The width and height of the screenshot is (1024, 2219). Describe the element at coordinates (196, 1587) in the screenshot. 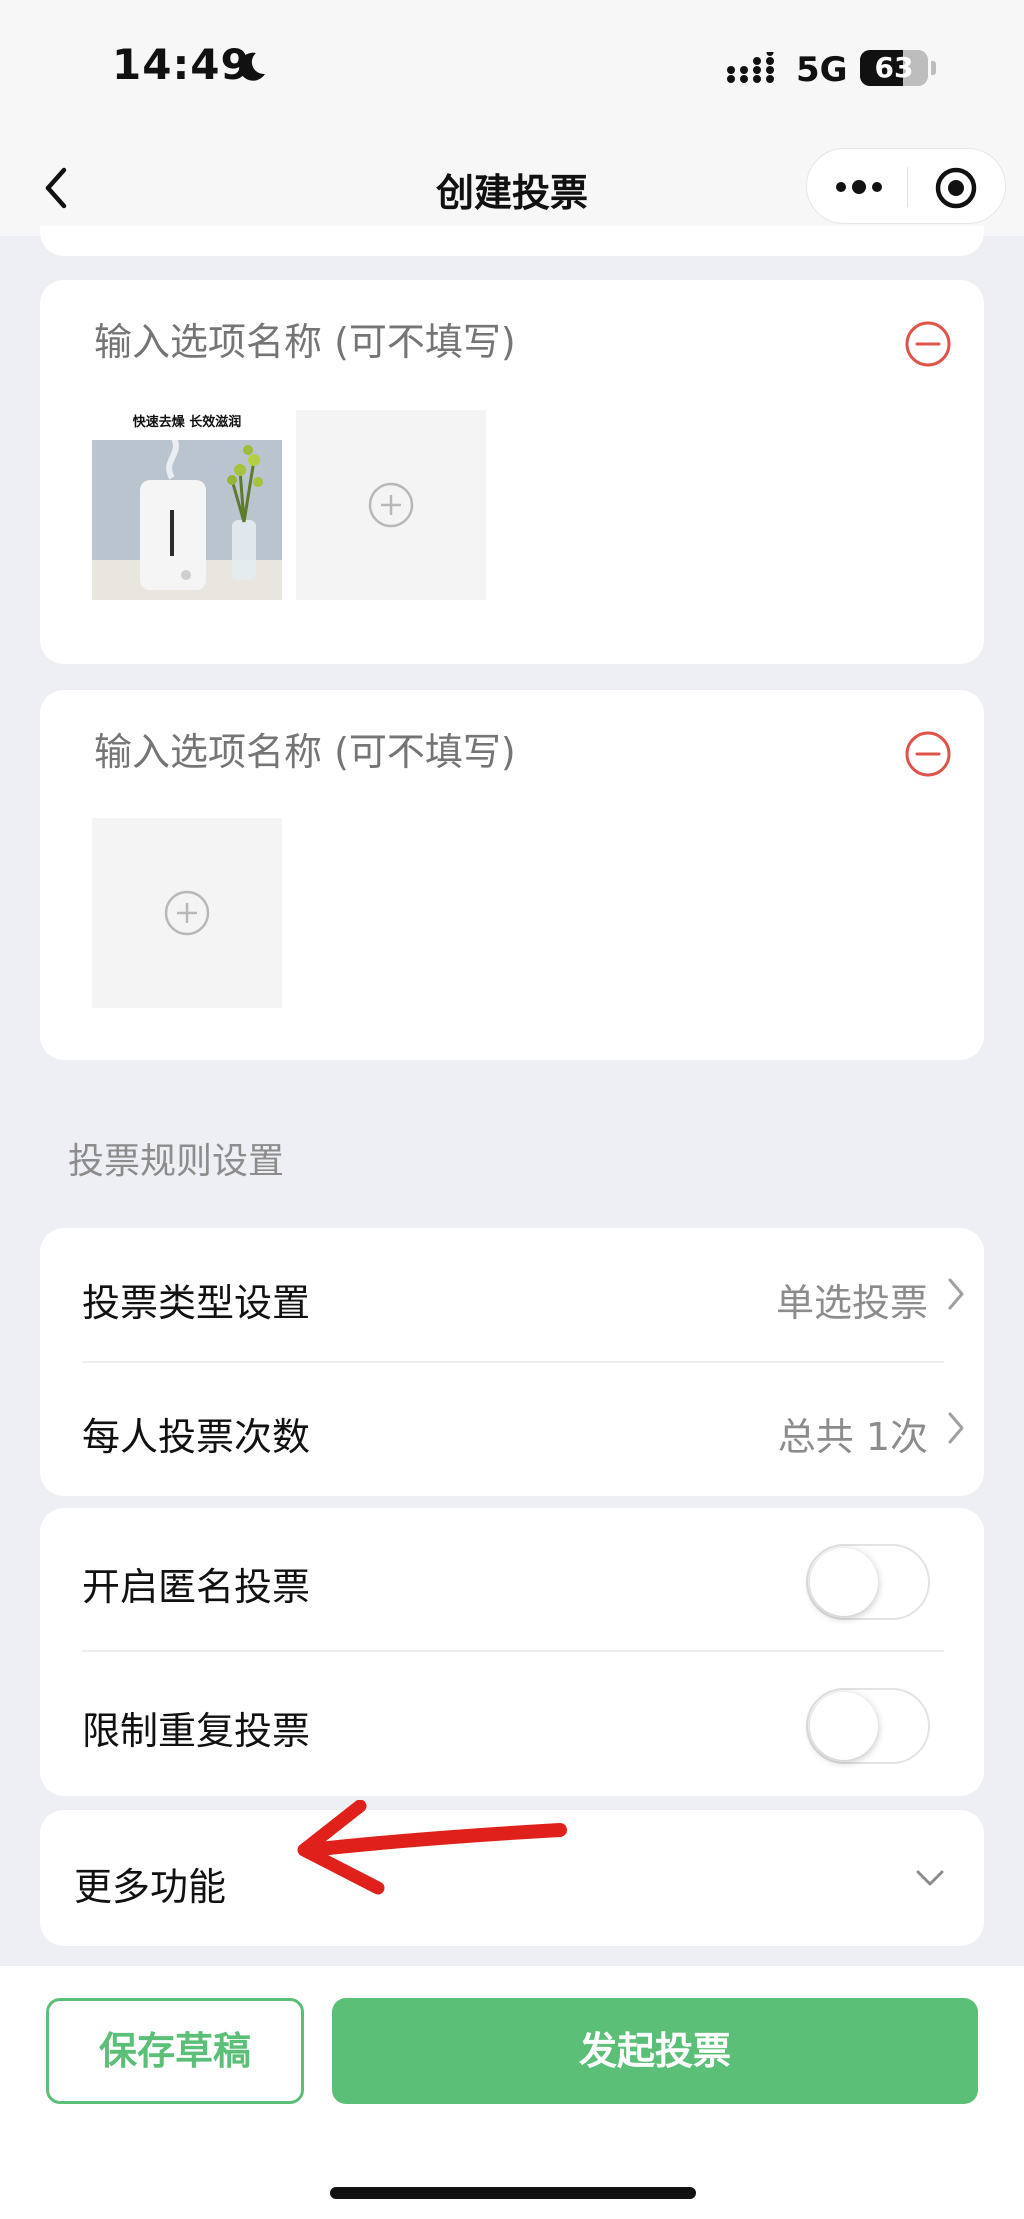

I see `anonymous-vote-label: 开启匿名投票` at that location.